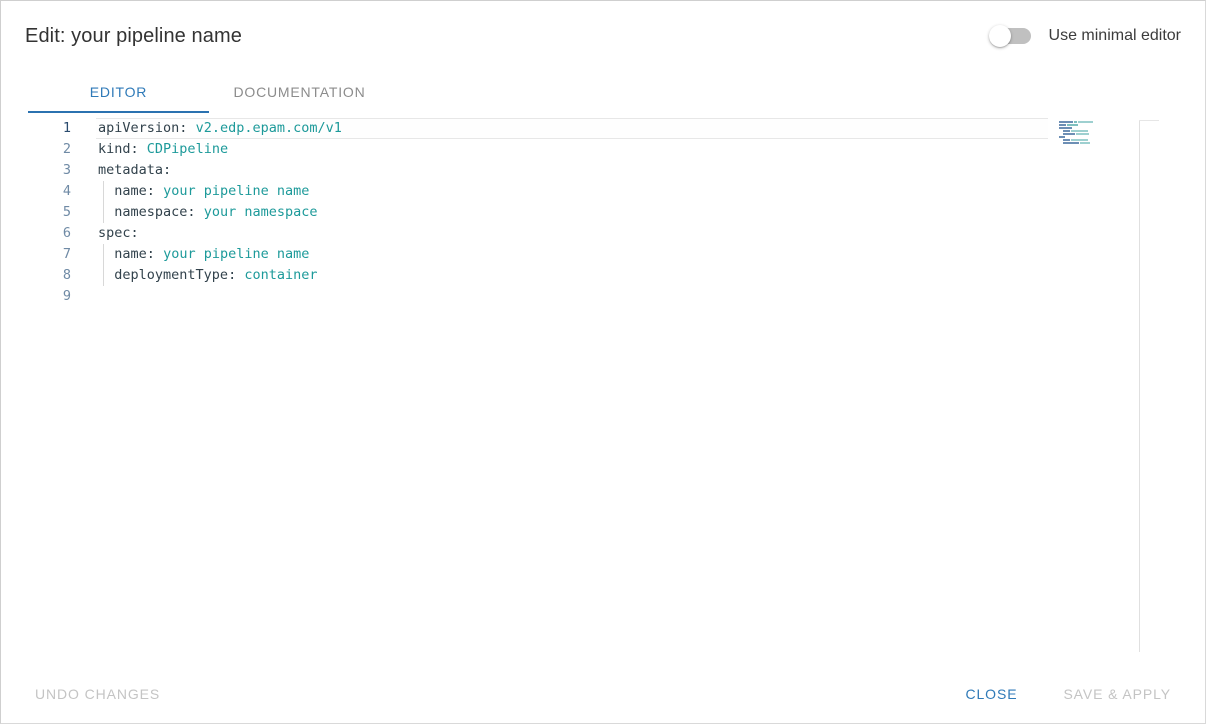 The width and height of the screenshot is (1206, 724). Describe the element at coordinates (66, 191) in the screenshot. I see `line-number: 4` at that location.